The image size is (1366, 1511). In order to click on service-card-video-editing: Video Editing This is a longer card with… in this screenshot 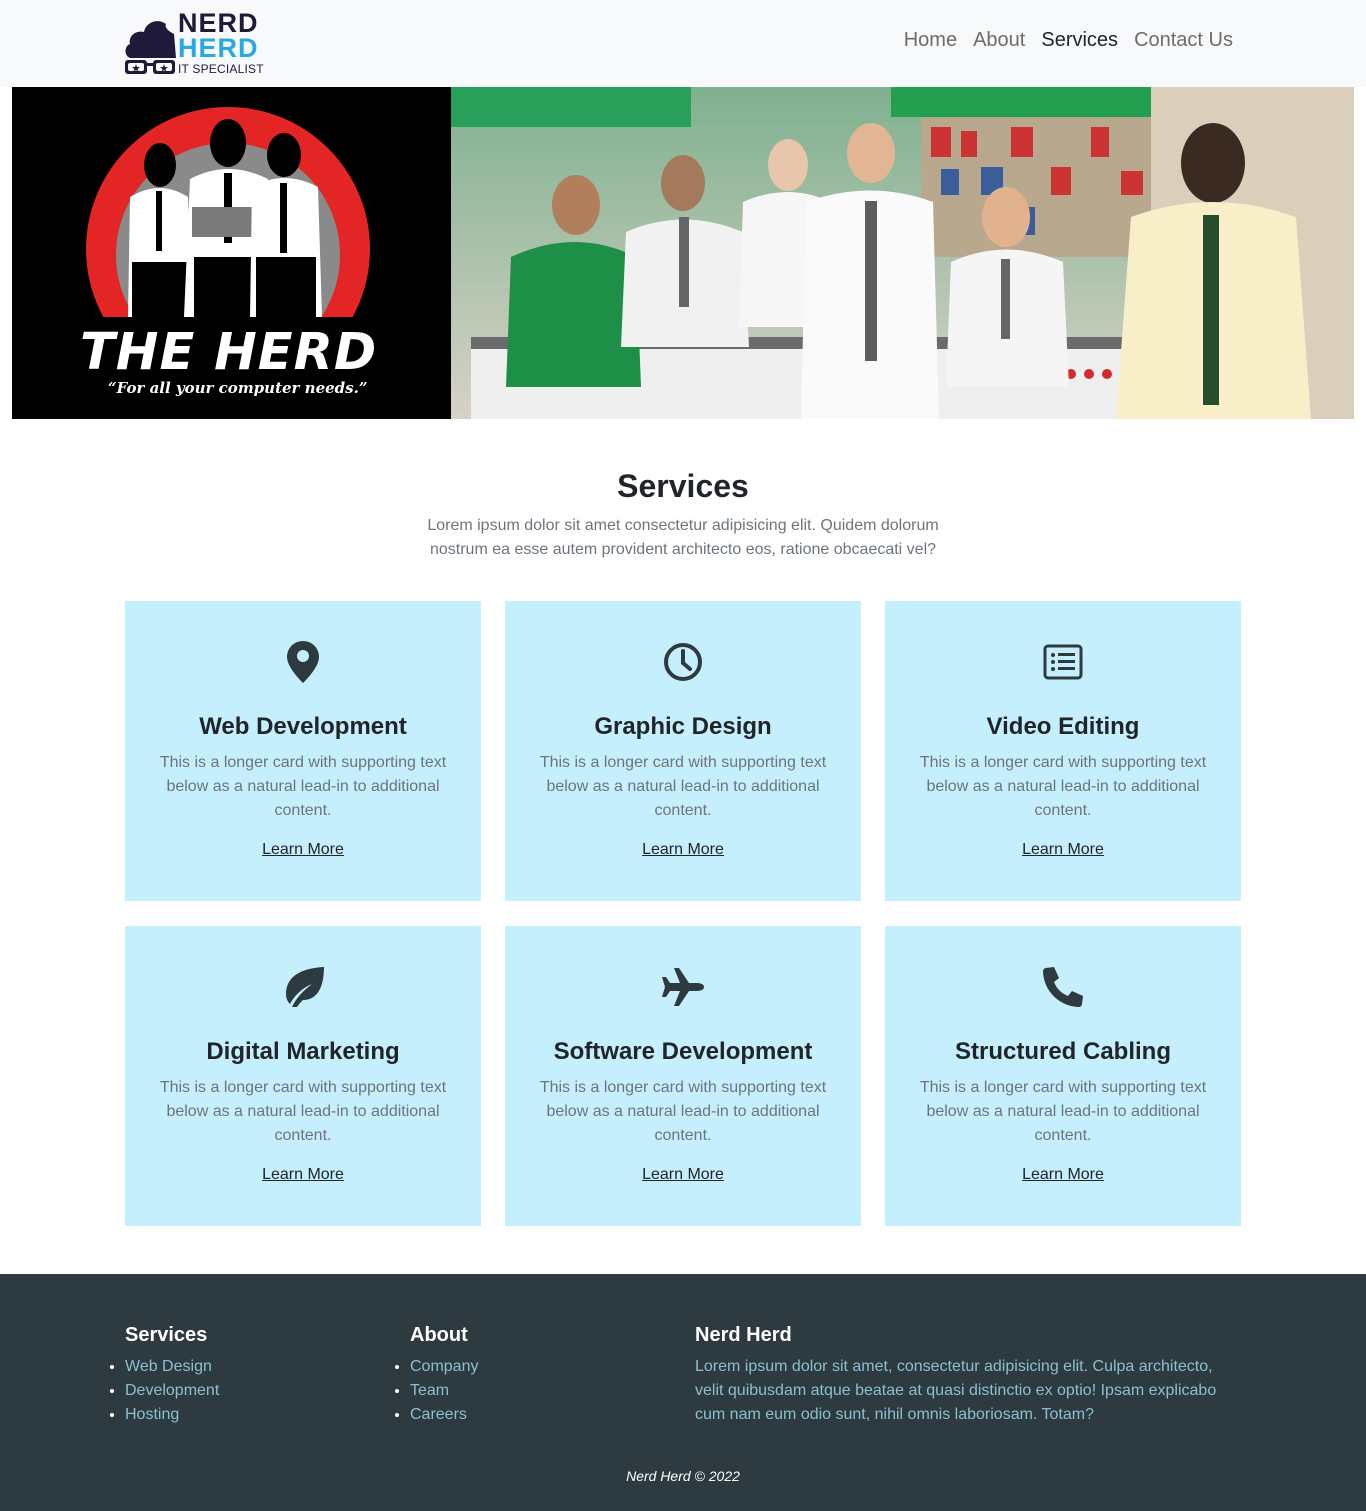, I will do `click(1063, 751)`.